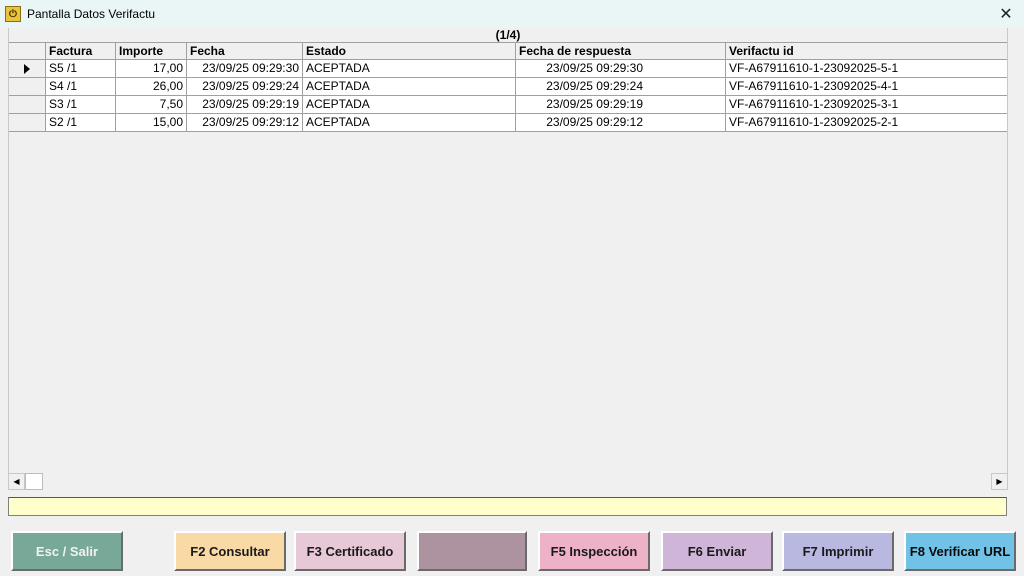 The image size is (1024, 576). I want to click on scroll-right-button: ▶, so click(999, 481).